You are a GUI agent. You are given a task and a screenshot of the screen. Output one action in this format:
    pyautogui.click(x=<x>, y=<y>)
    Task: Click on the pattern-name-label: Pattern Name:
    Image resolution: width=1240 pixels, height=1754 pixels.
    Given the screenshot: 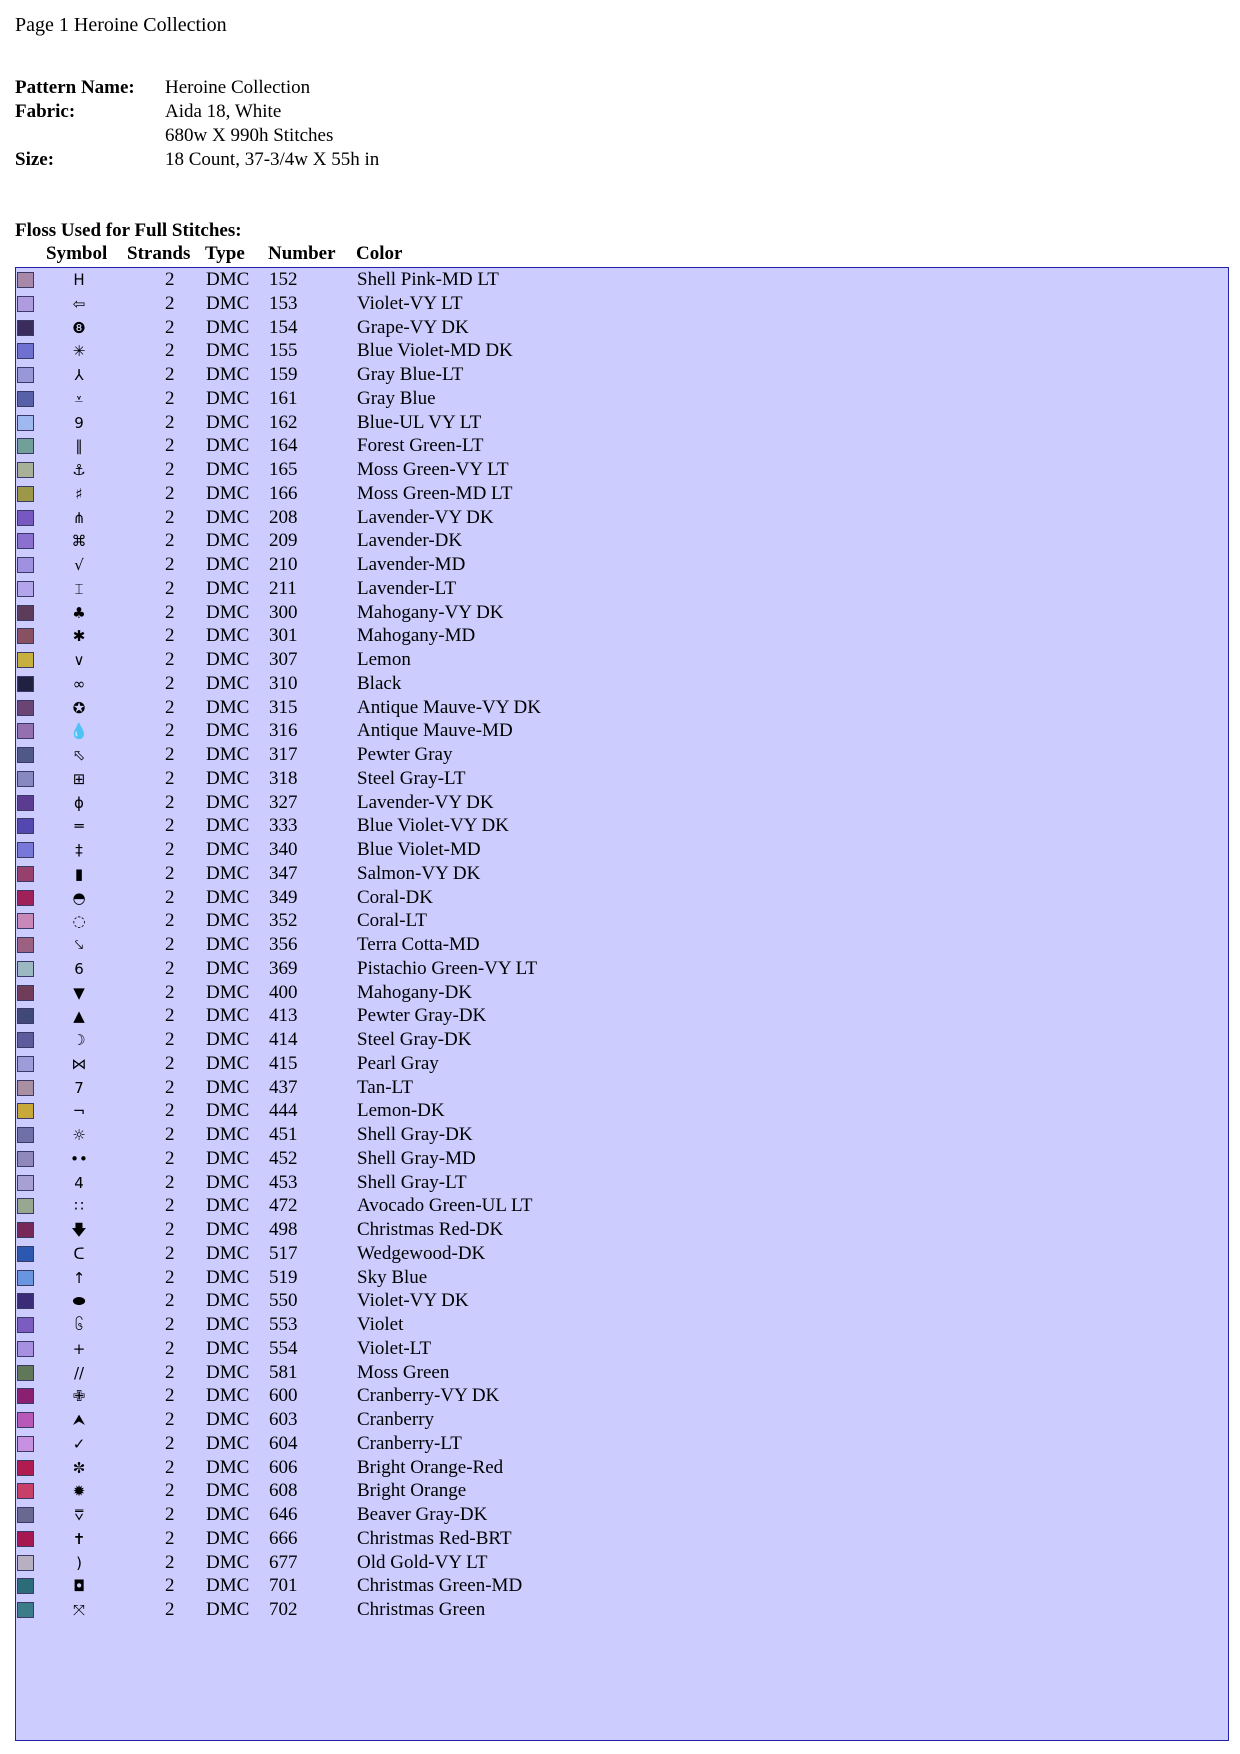 What is the action you would take?
    pyautogui.click(x=75, y=87)
    